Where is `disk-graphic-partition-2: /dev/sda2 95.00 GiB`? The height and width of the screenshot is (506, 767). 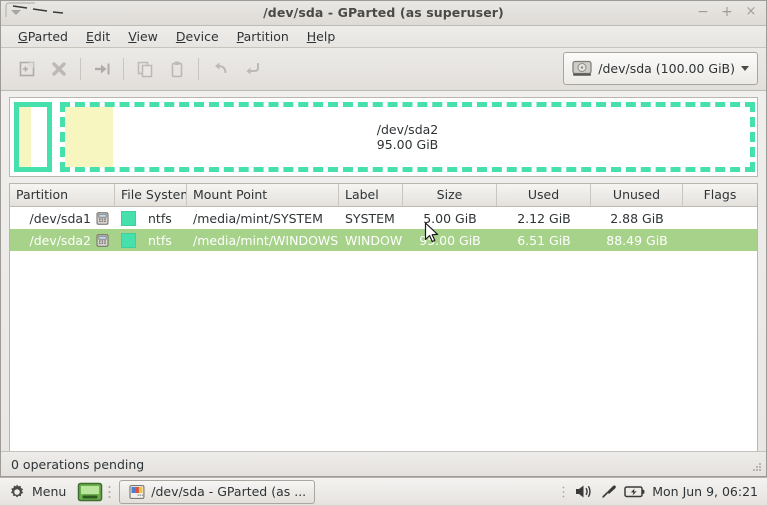
disk-graphic-partition-2: /dev/sda2 95.00 GiB is located at coordinates (407, 137).